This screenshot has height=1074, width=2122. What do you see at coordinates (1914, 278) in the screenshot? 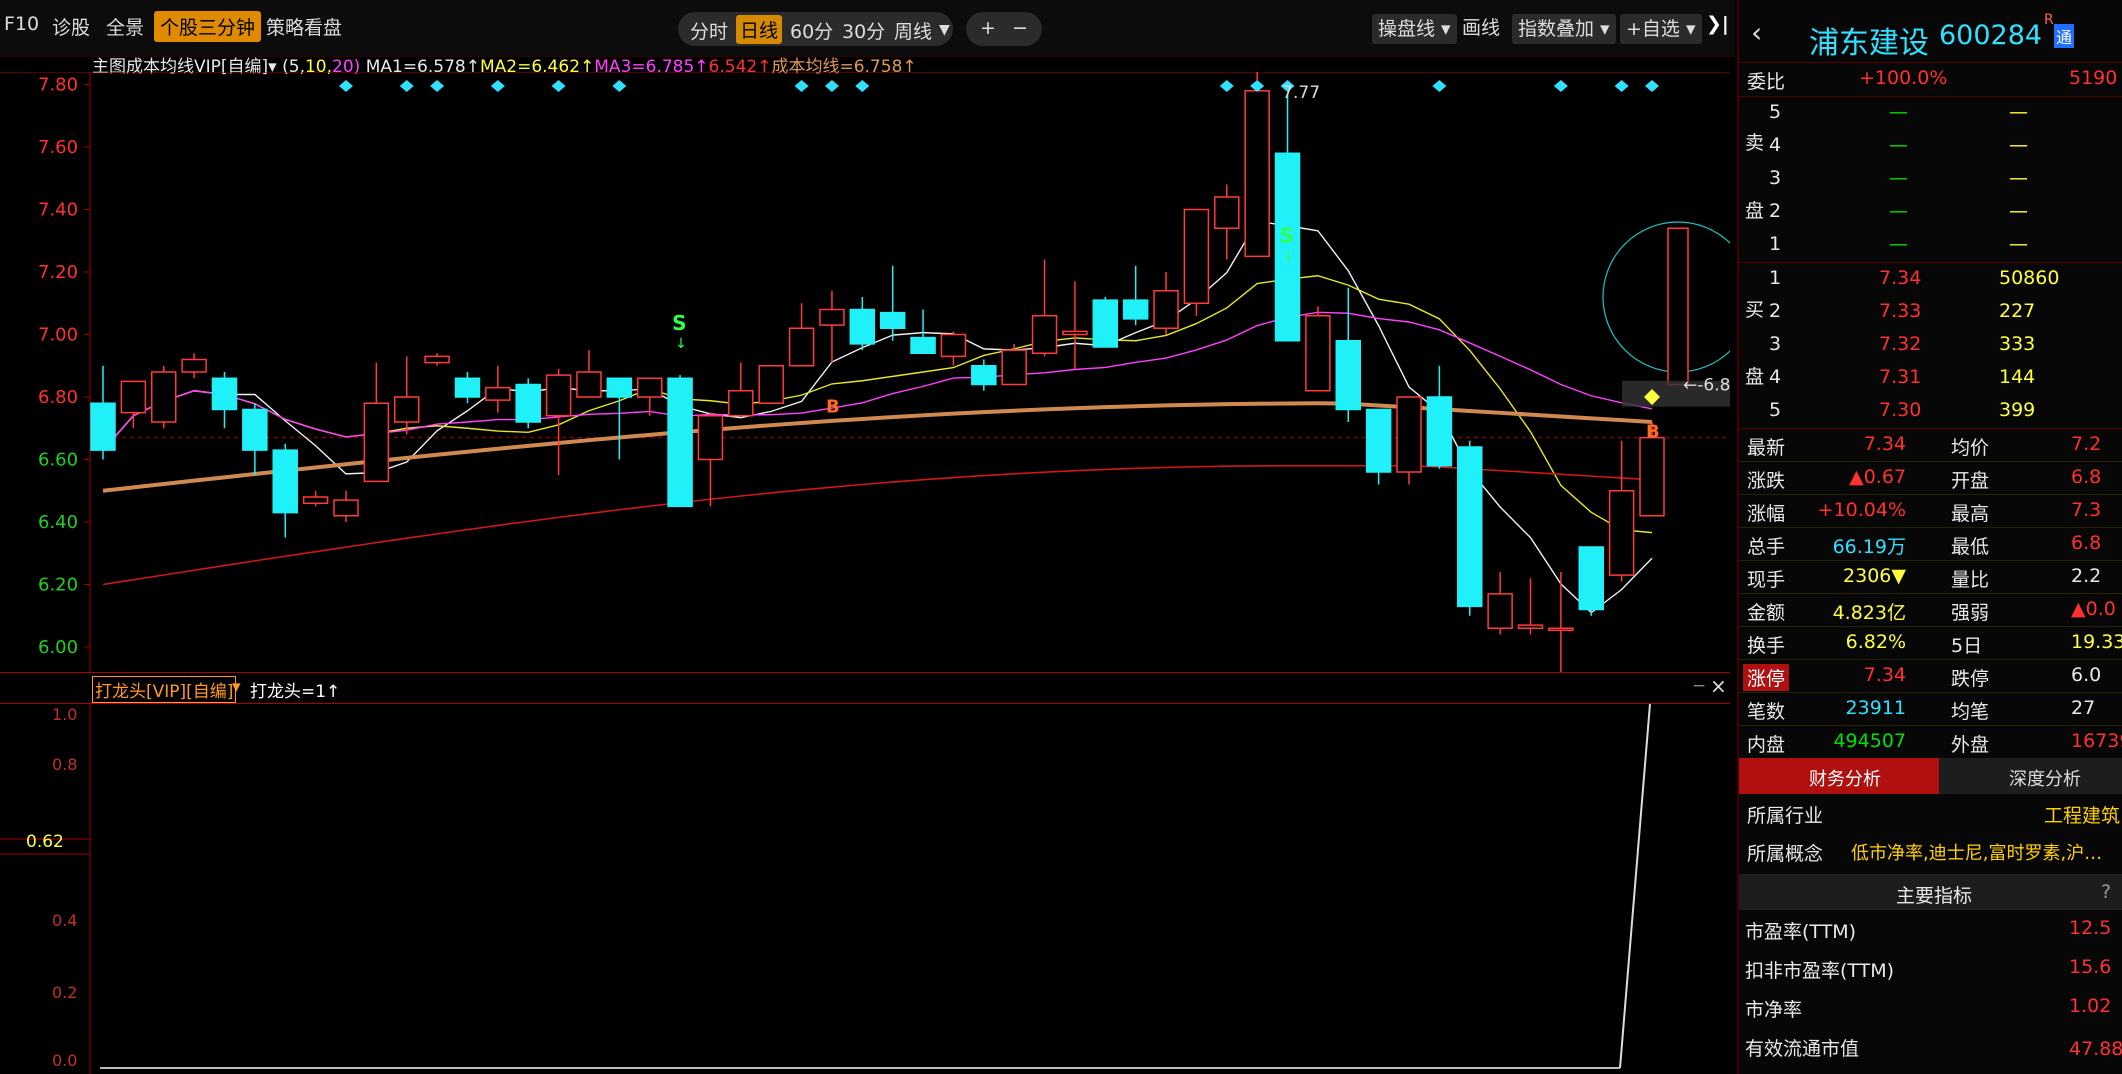
I see `buy-level-row: 1 7.34 50860` at bounding box center [1914, 278].